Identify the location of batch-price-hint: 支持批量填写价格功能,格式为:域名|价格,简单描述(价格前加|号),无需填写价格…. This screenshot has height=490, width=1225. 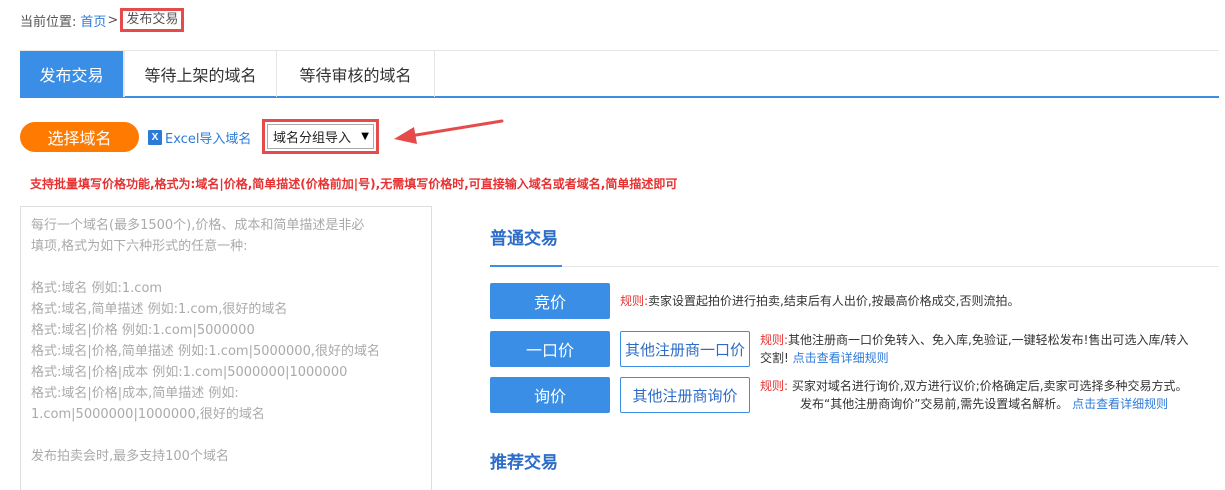
(354, 184).